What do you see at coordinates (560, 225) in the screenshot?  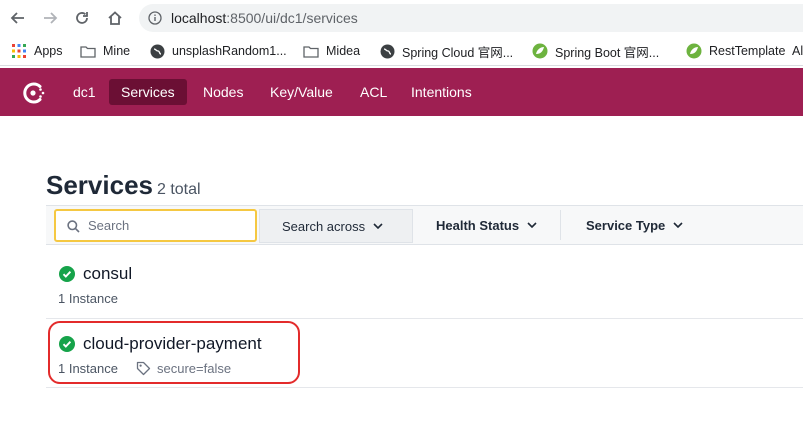 I see `toolbar-divider` at bounding box center [560, 225].